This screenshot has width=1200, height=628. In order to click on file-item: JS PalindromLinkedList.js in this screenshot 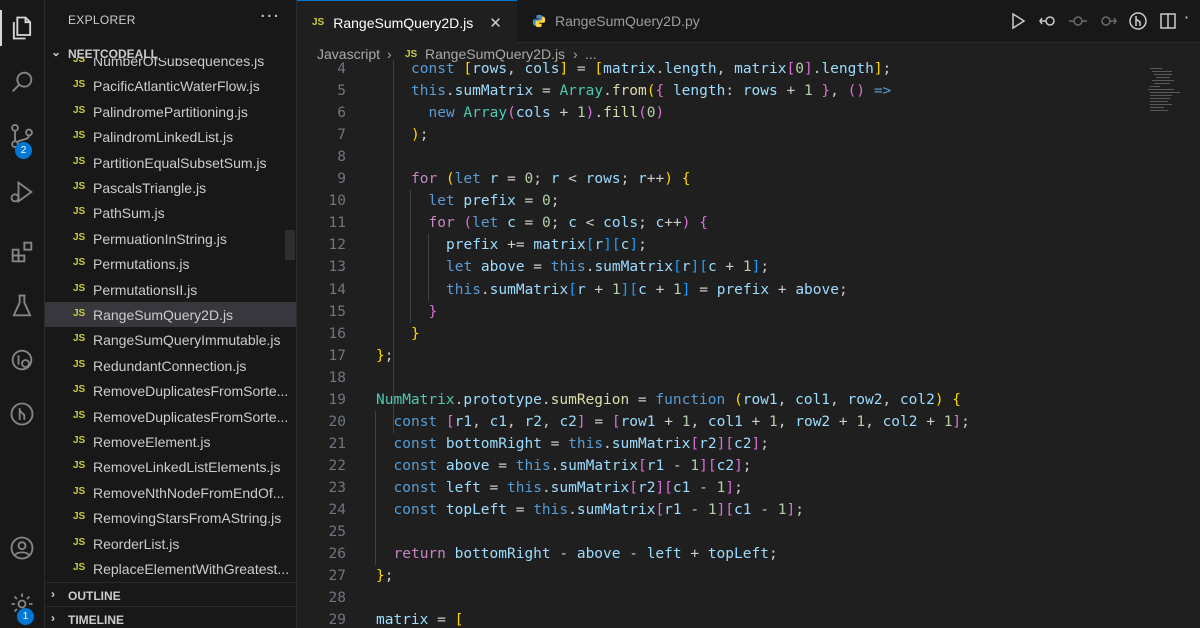, I will do `click(170, 136)`.